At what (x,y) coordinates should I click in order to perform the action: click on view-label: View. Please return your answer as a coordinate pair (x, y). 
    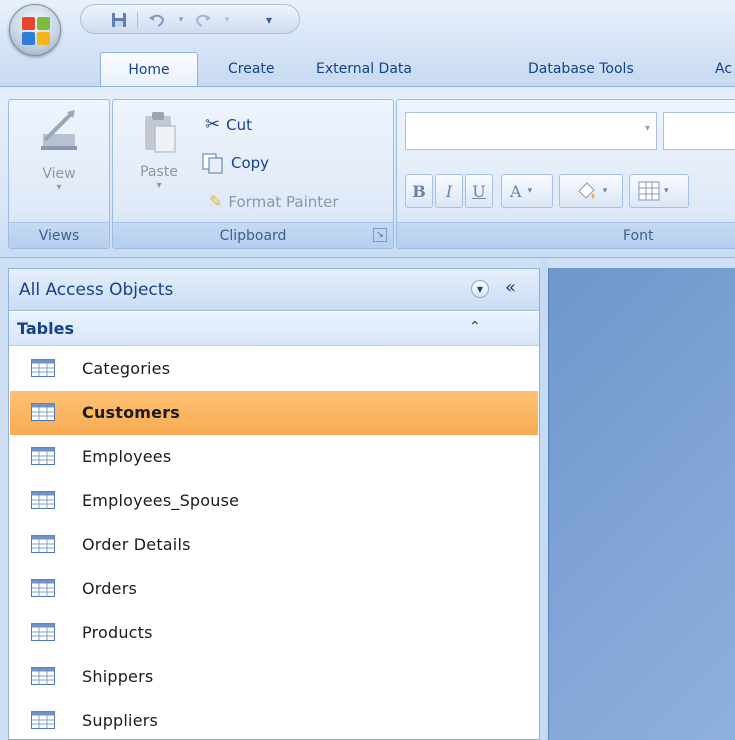
    Looking at the image, I should click on (59, 174).